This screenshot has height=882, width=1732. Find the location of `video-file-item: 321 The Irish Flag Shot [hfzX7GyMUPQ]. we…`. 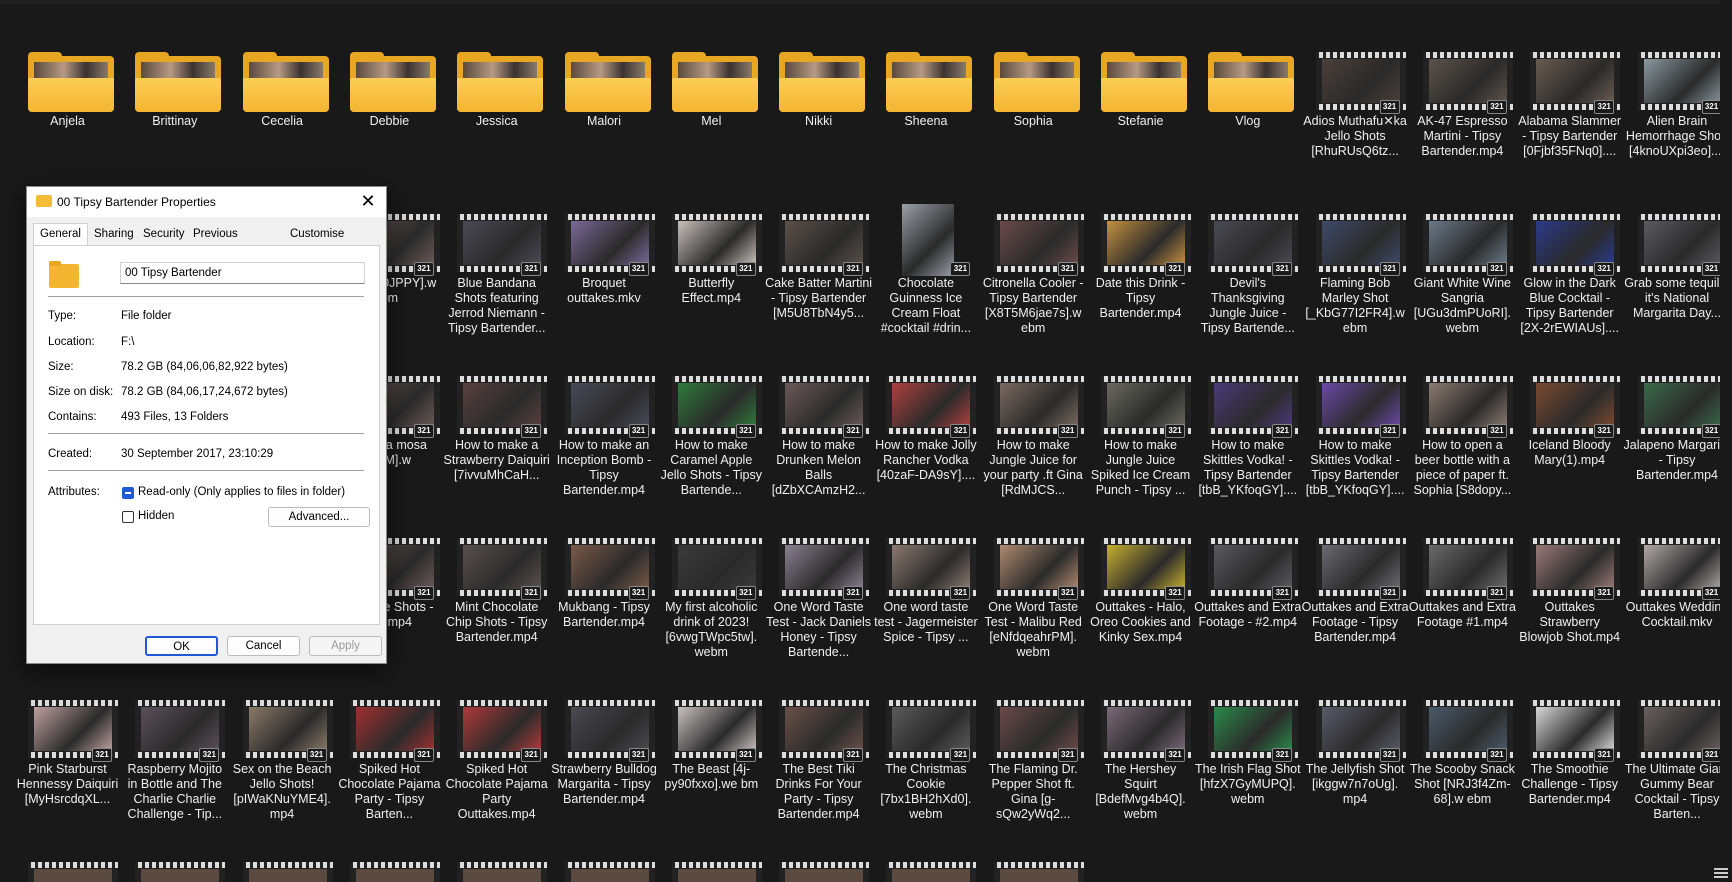

video-file-item: 321 The Irish Flag Shot [hfzX7GyMUPQ]. we… is located at coordinates (1247, 761).